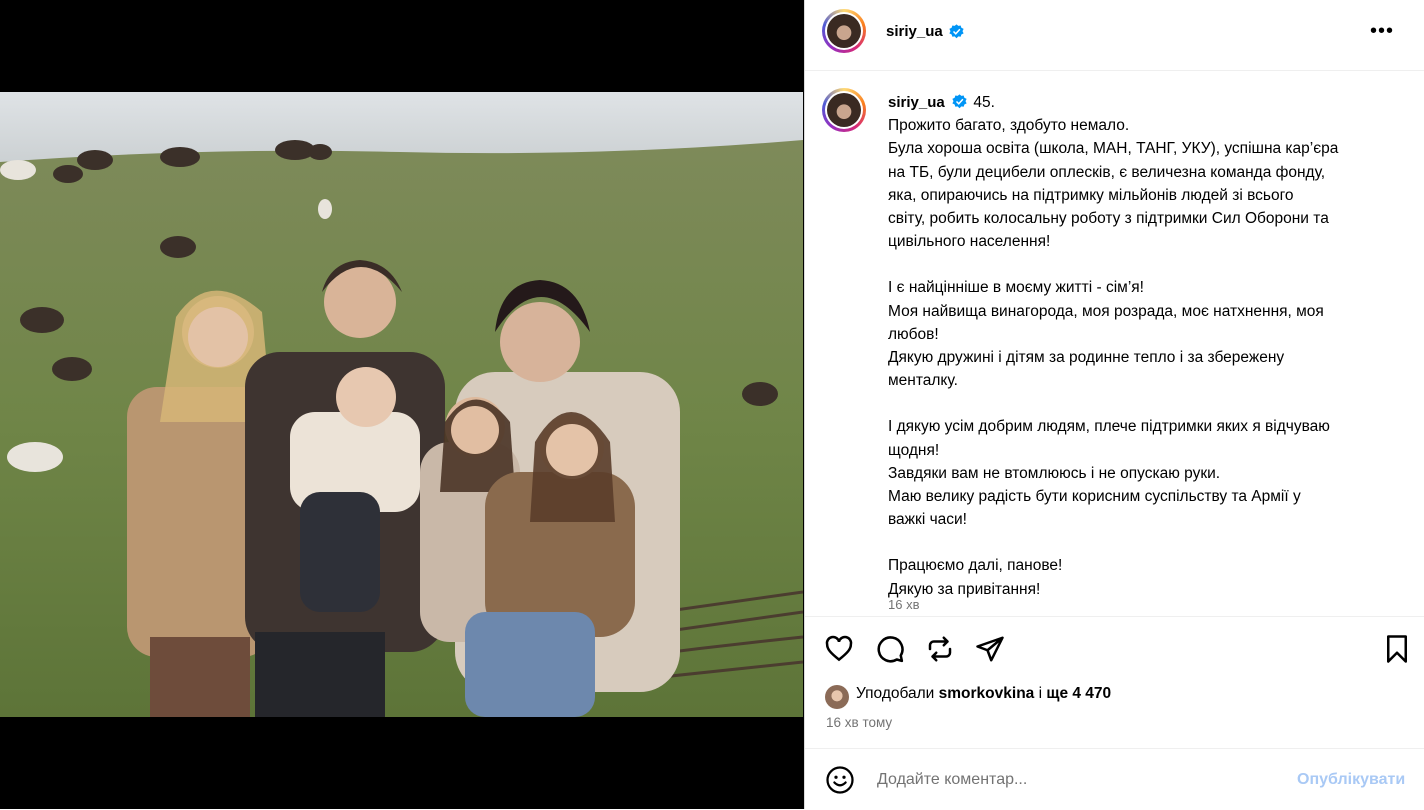 Image resolution: width=1424 pixels, height=810 pixels. What do you see at coordinates (895, 693) in the screenshot?
I see `likes-prefix: Уподобали` at bounding box center [895, 693].